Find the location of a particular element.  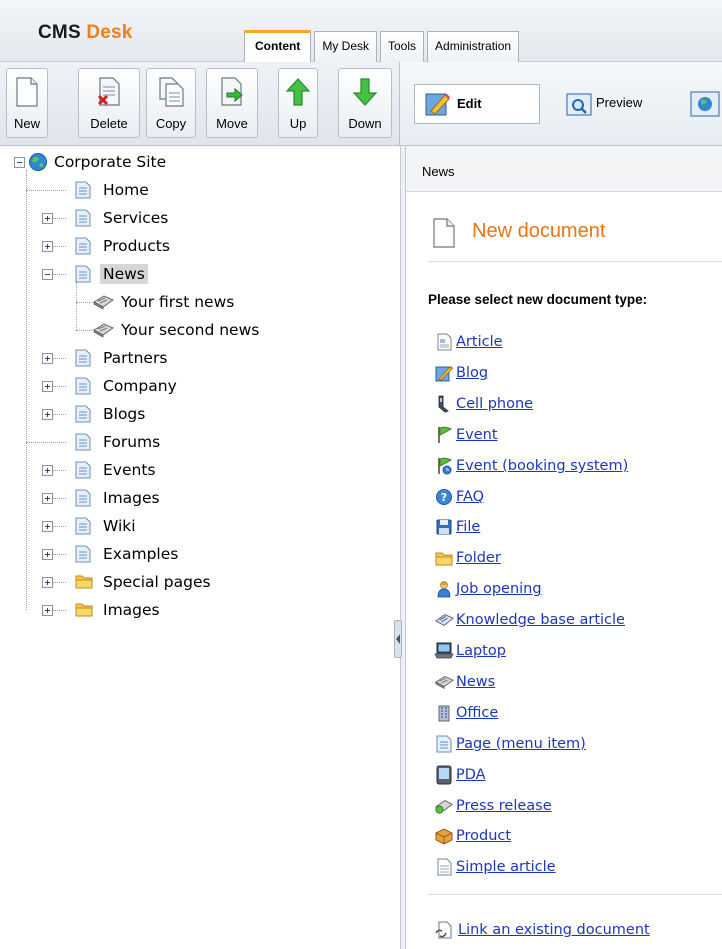

tree-node-home: Home is located at coordinates (97, 190).